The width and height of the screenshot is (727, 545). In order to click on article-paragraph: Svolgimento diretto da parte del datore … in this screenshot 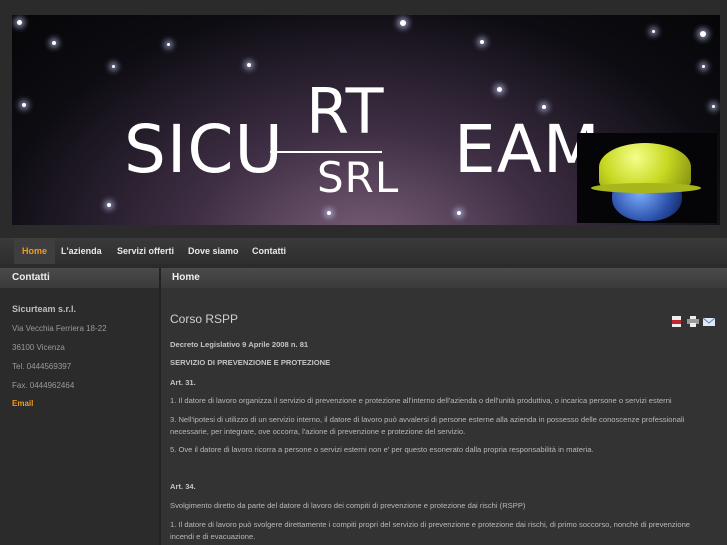, I will do `click(348, 505)`.